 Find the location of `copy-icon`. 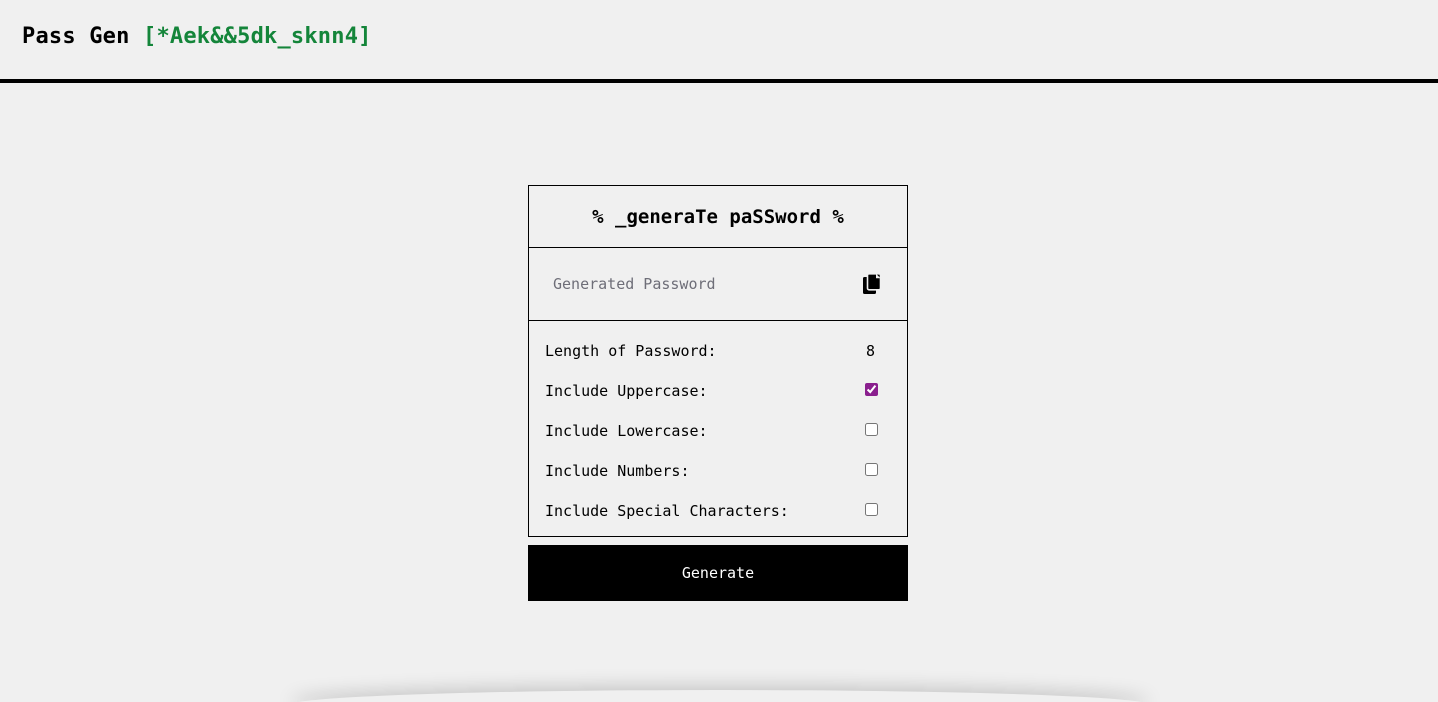

copy-icon is located at coordinates (874, 284).